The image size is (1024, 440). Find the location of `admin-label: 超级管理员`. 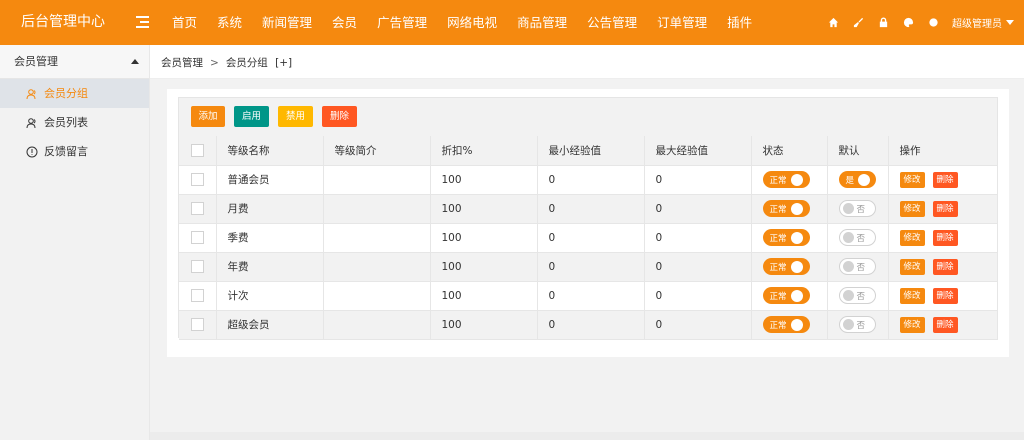

admin-label: 超级管理员 is located at coordinates (977, 24).